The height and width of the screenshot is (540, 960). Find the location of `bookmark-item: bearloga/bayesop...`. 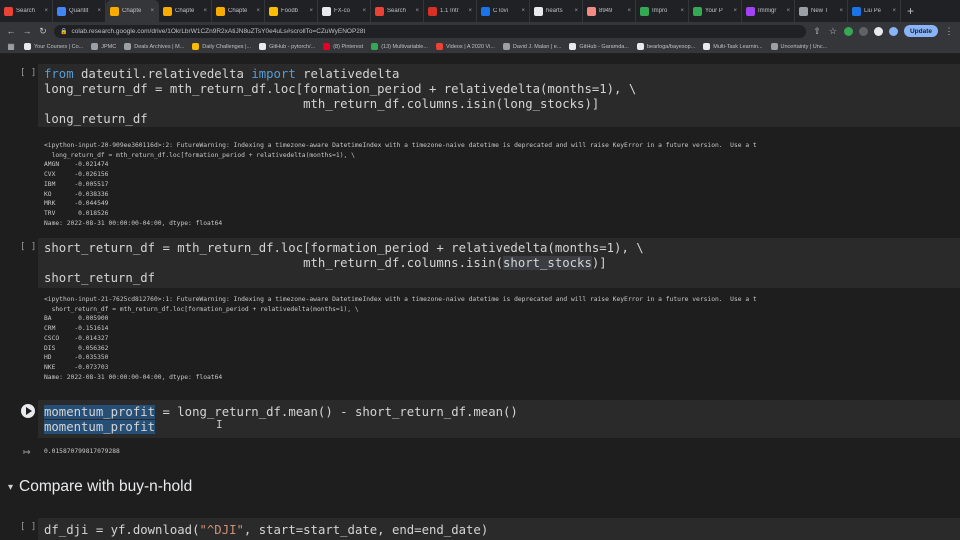

bookmark-item: bearloga/bayesop... is located at coordinates (665, 46).